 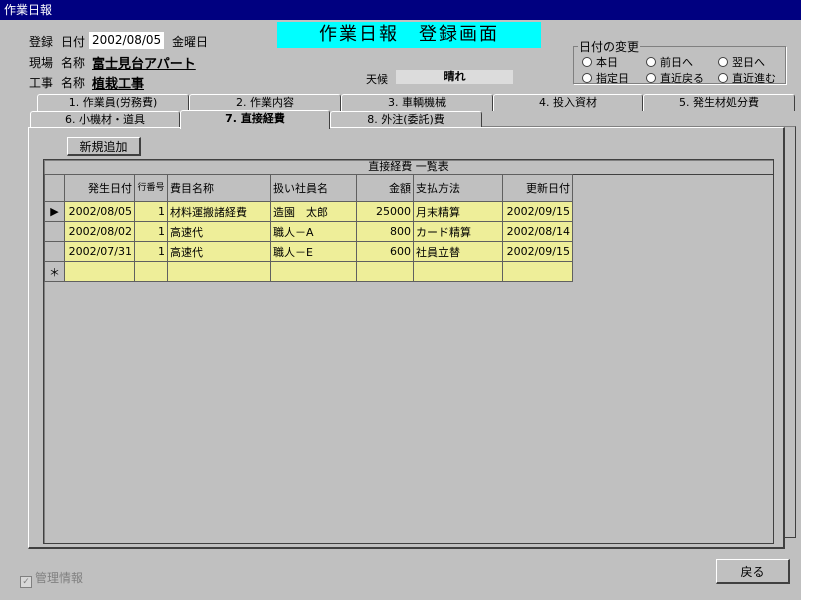 I want to click on cell-staff-name, so click(x=313, y=271).